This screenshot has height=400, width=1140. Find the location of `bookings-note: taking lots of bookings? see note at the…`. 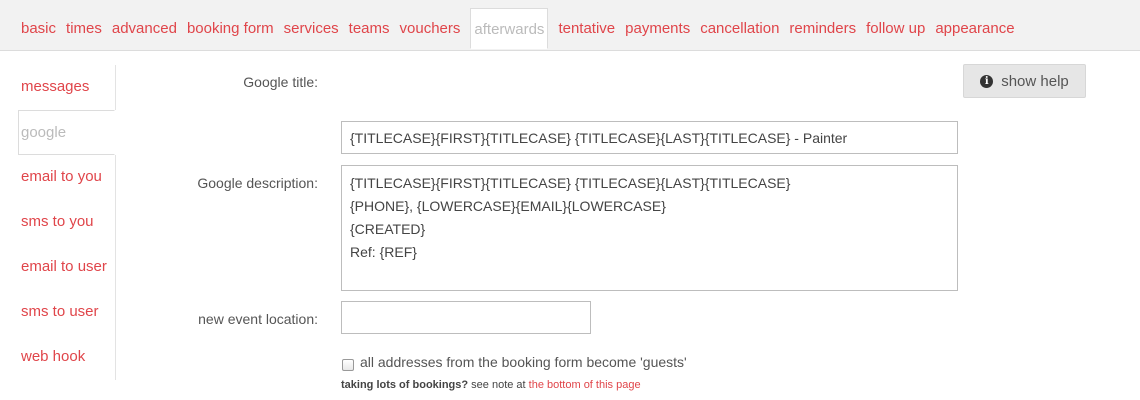

bookings-note: taking lots of bookings? see note at the… is located at coordinates (491, 385).